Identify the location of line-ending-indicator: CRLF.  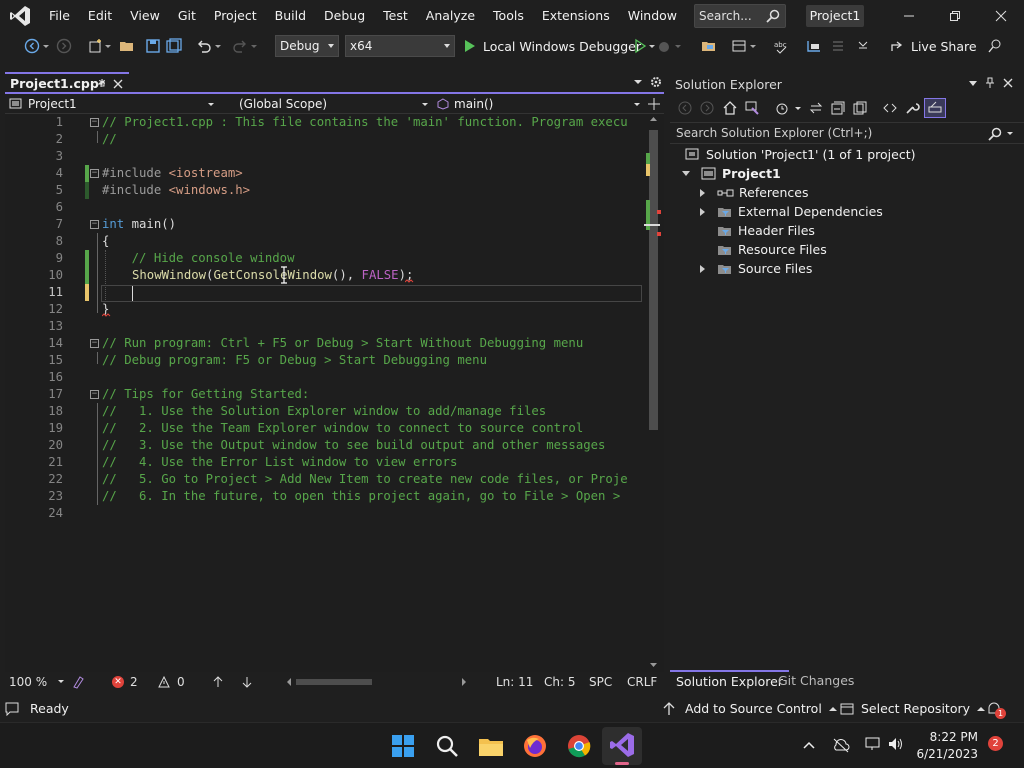
(642, 682).